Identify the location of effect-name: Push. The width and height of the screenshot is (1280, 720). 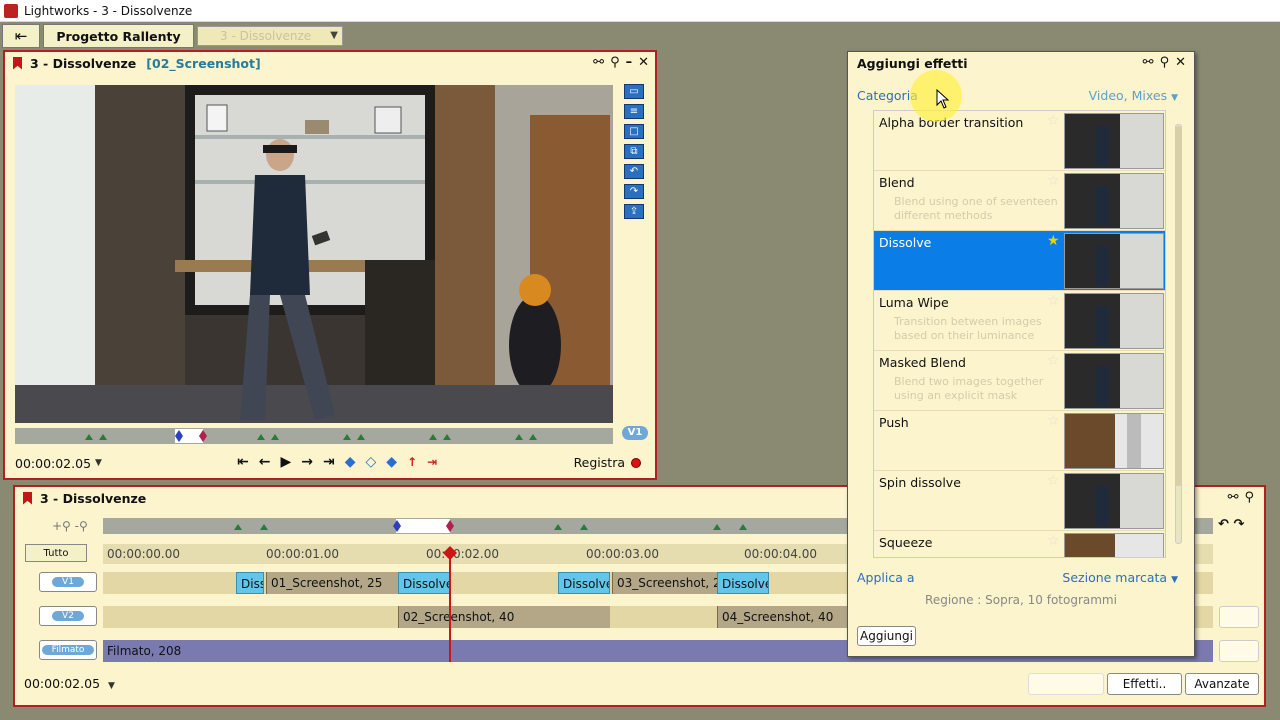
(894, 422).